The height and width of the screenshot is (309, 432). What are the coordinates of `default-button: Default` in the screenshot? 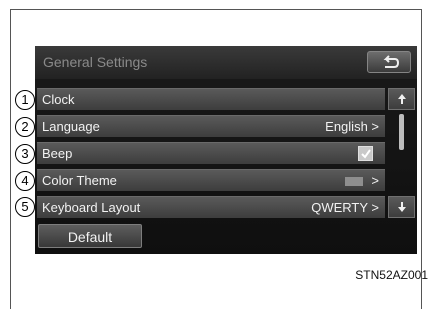 It's located at (90, 236).